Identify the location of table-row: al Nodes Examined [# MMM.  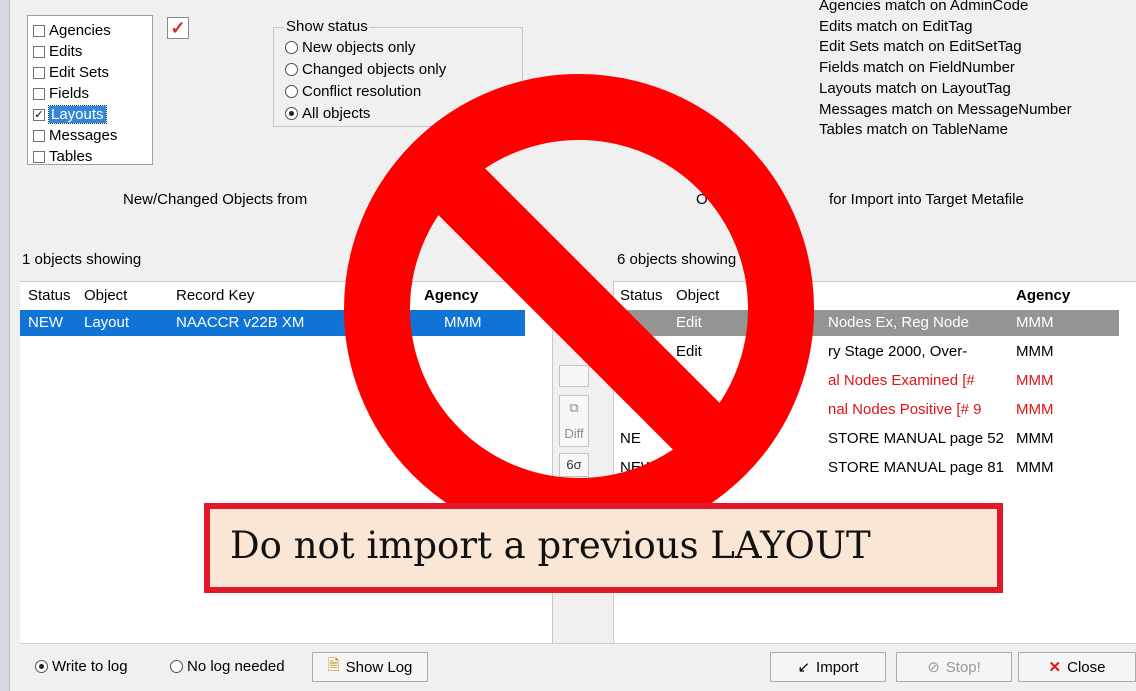
(866, 381).